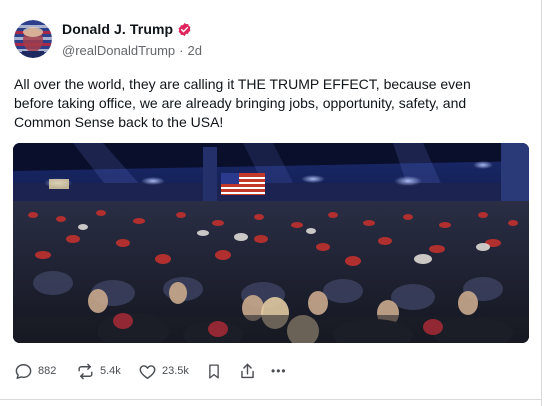  I want to click on repost-icon, so click(85, 371).